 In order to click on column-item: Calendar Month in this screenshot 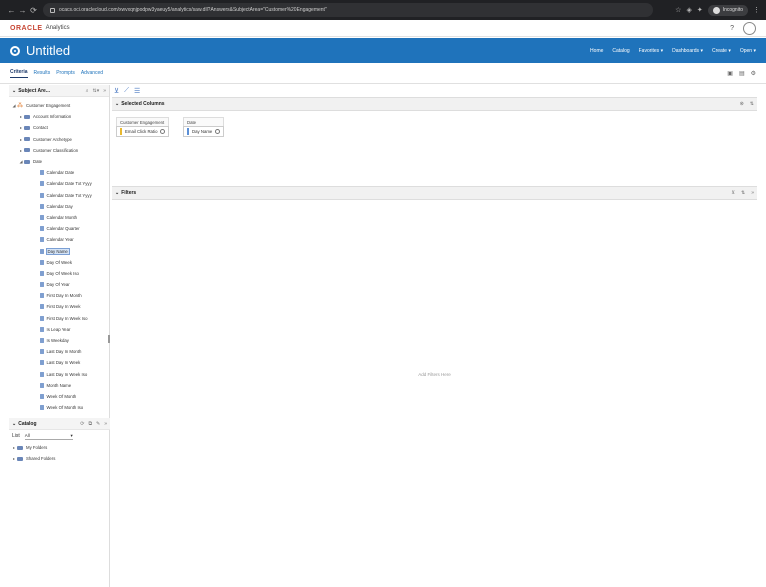, I will do `click(59, 217)`.